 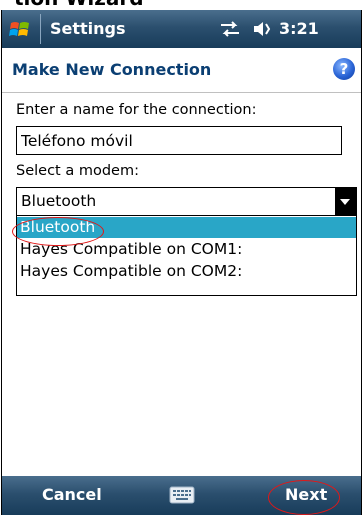 What do you see at coordinates (40, 29) in the screenshot?
I see `title-separator` at bounding box center [40, 29].